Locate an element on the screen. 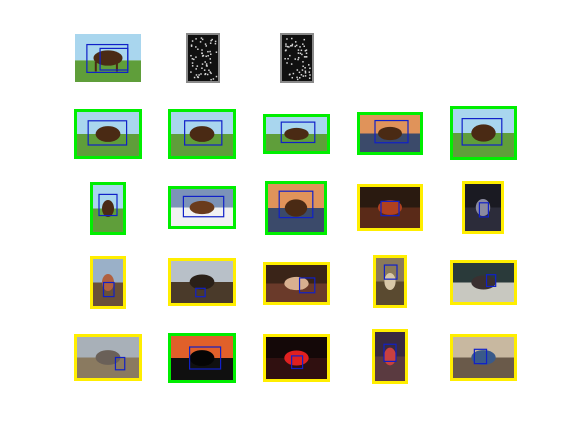 The height and width of the screenshot is (432, 576). query-image is located at coordinates (108, 58).